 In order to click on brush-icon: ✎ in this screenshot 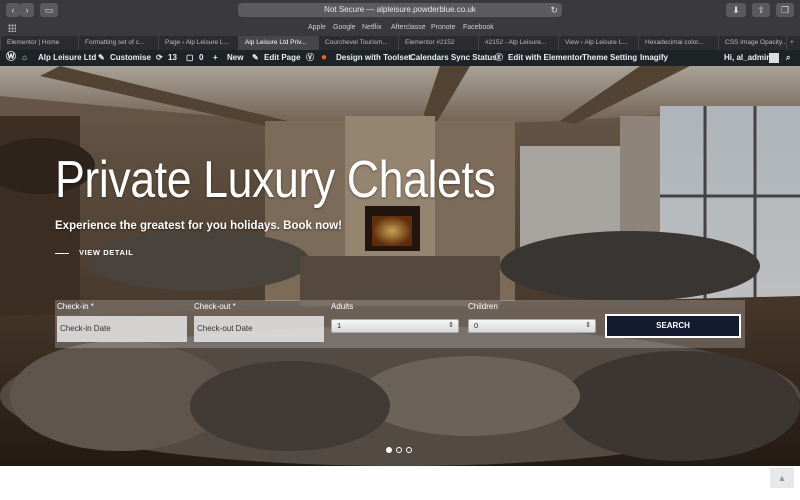, I will do `click(101, 57)`.